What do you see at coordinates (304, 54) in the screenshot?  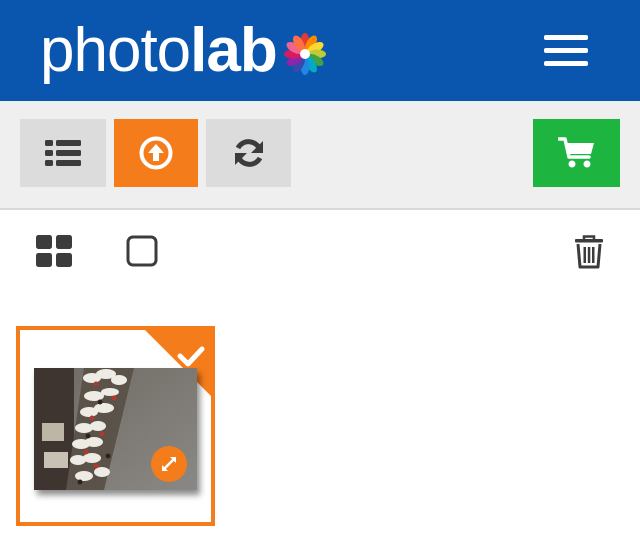 I see `logo-flower-icon` at bounding box center [304, 54].